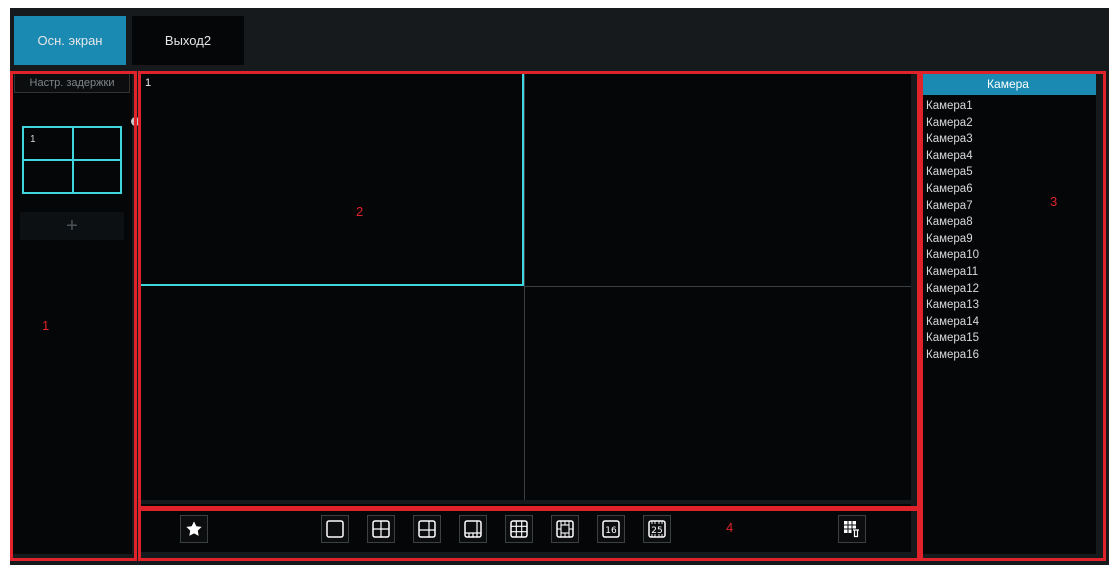  Describe the element at coordinates (360, 211) in the screenshot. I see `annotation-label-2: 2` at that location.